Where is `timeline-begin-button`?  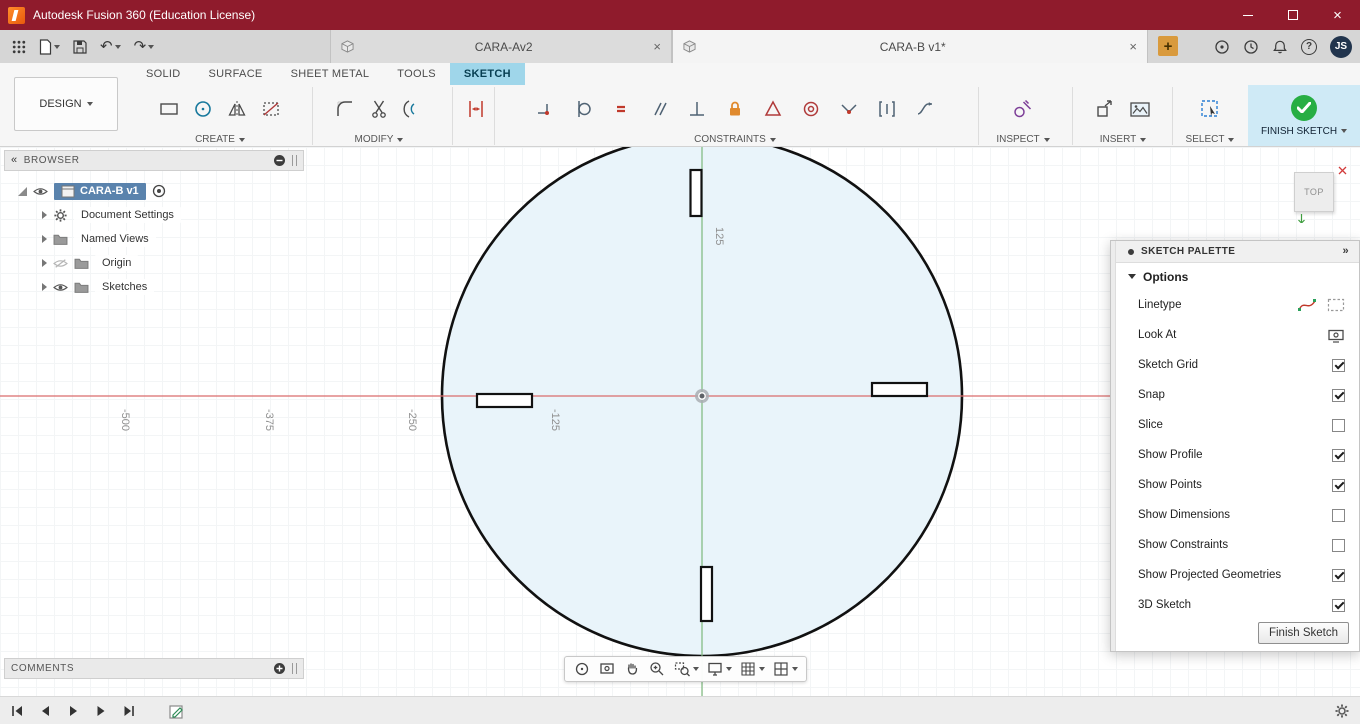 timeline-begin-button is located at coordinates (17, 711).